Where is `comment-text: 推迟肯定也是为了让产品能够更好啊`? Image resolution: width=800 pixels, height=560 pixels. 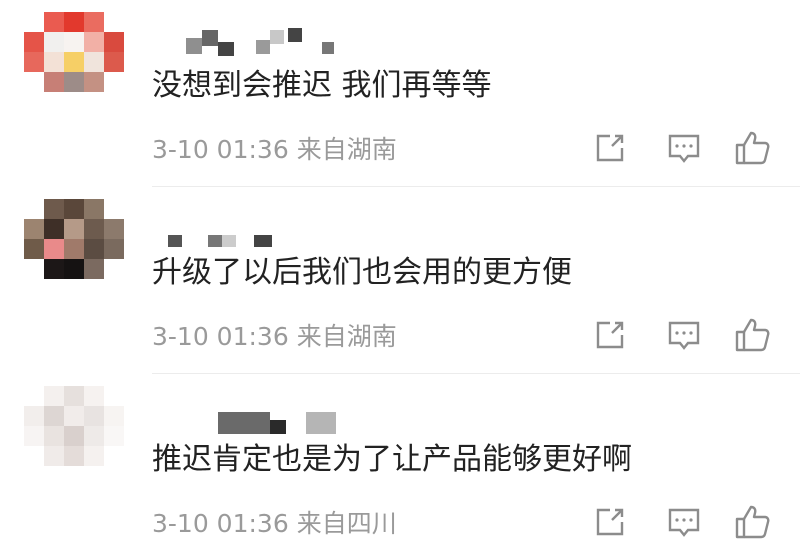 comment-text: 推迟肯定也是为了让产品能够更好啊 is located at coordinates (392, 459).